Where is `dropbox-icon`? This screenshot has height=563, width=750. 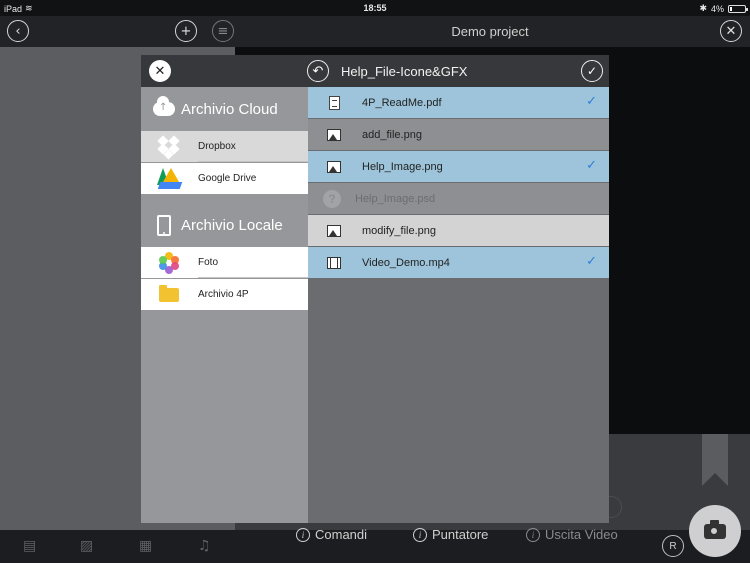 dropbox-icon is located at coordinates (169, 146).